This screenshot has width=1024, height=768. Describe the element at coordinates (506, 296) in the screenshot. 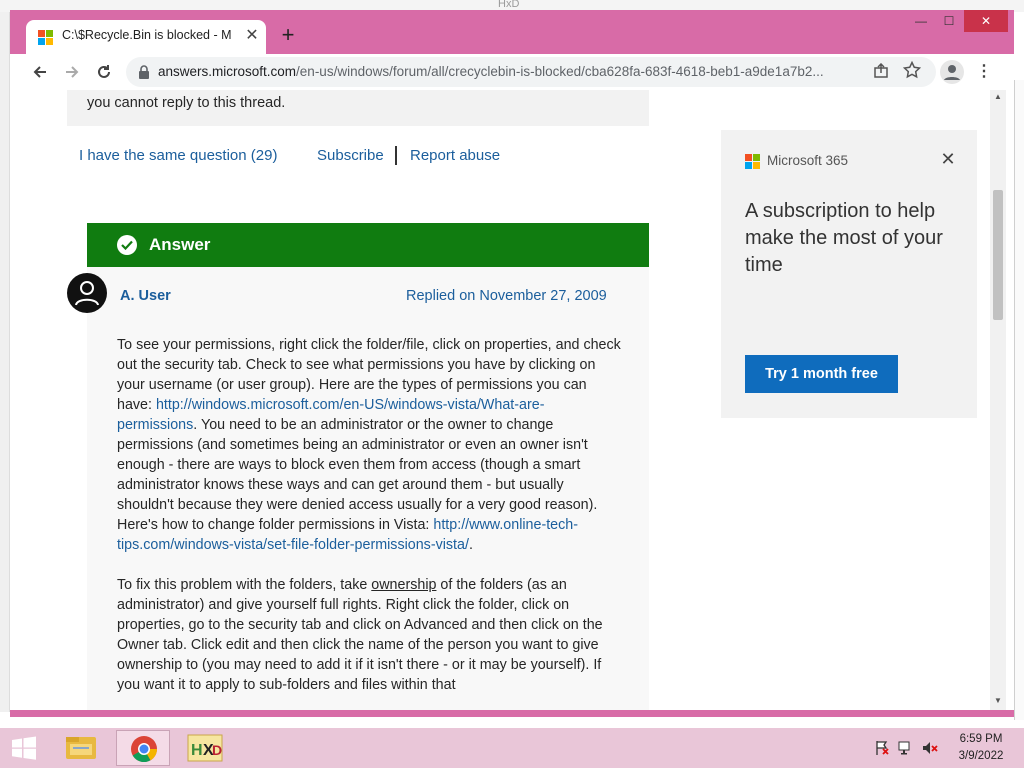

I see `reply-date: Replied on November 27, 2009` at that location.